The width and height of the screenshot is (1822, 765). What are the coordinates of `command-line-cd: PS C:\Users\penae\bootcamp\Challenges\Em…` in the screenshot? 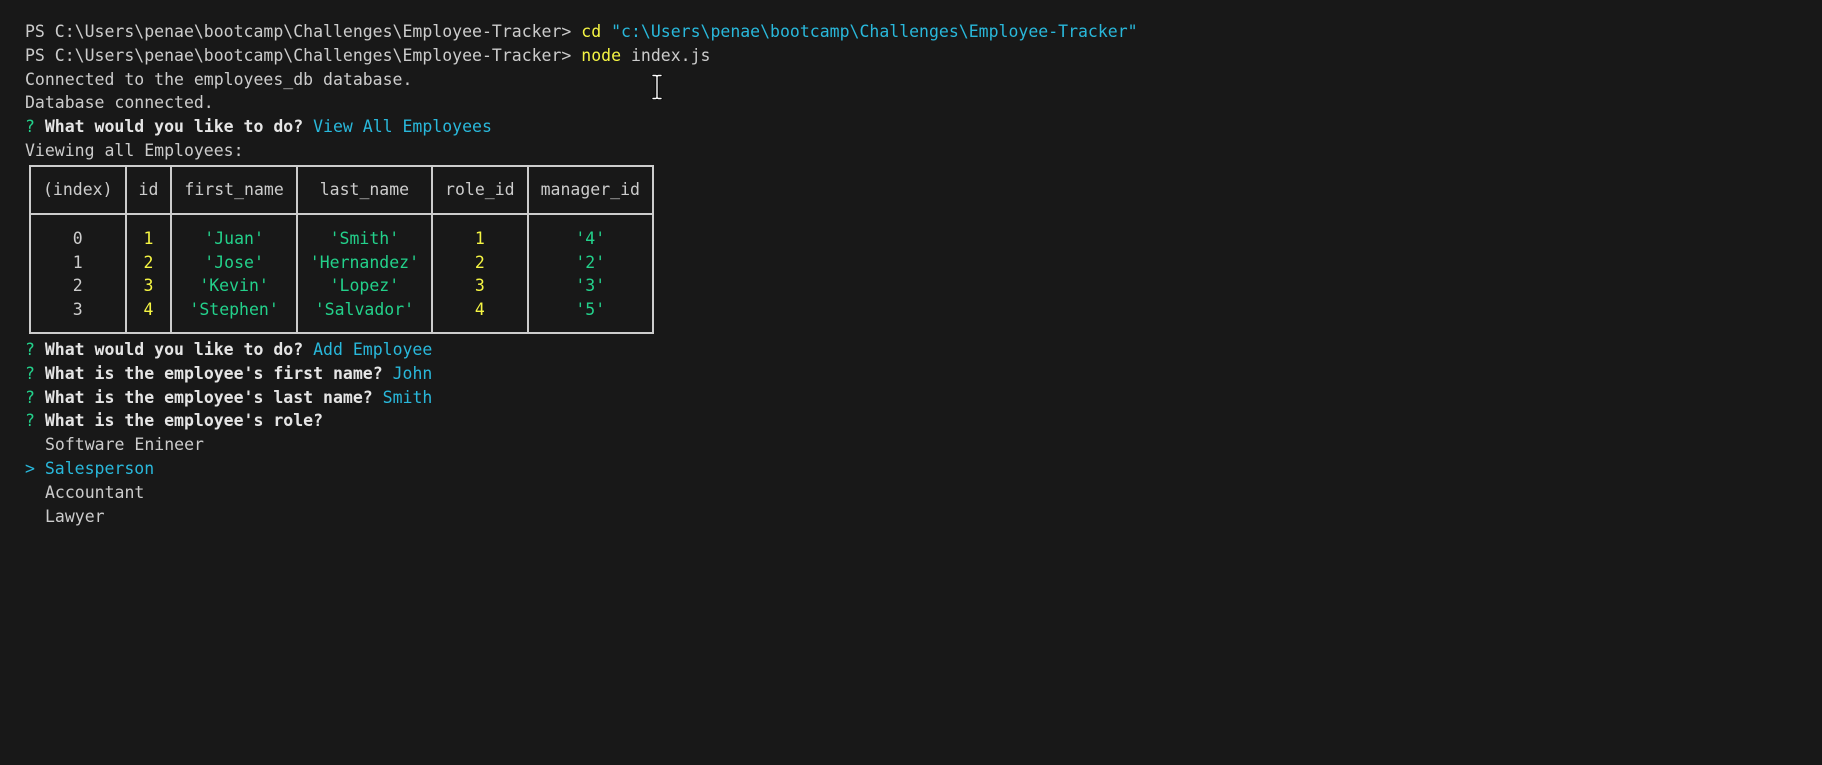 It's located at (923, 32).